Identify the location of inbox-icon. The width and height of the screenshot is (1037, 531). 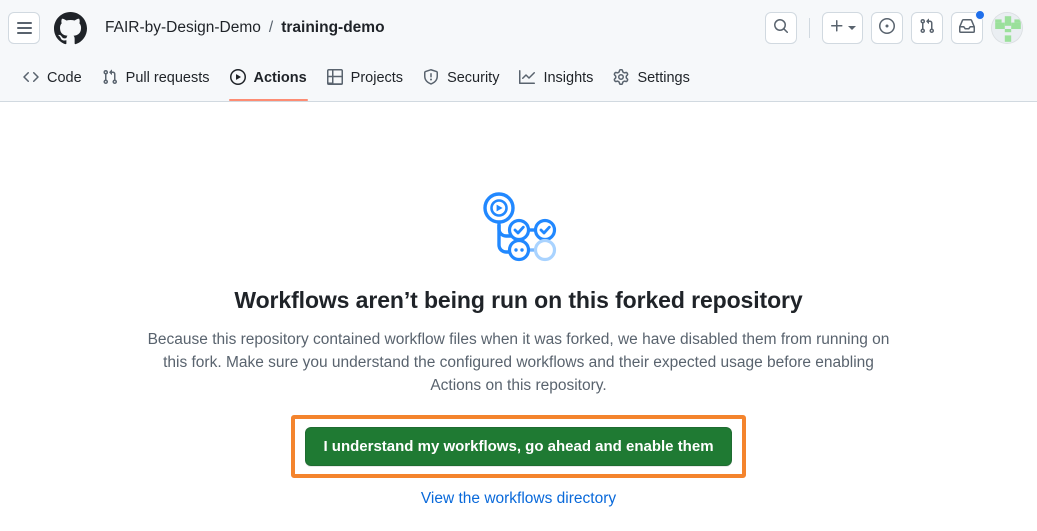
(967, 28).